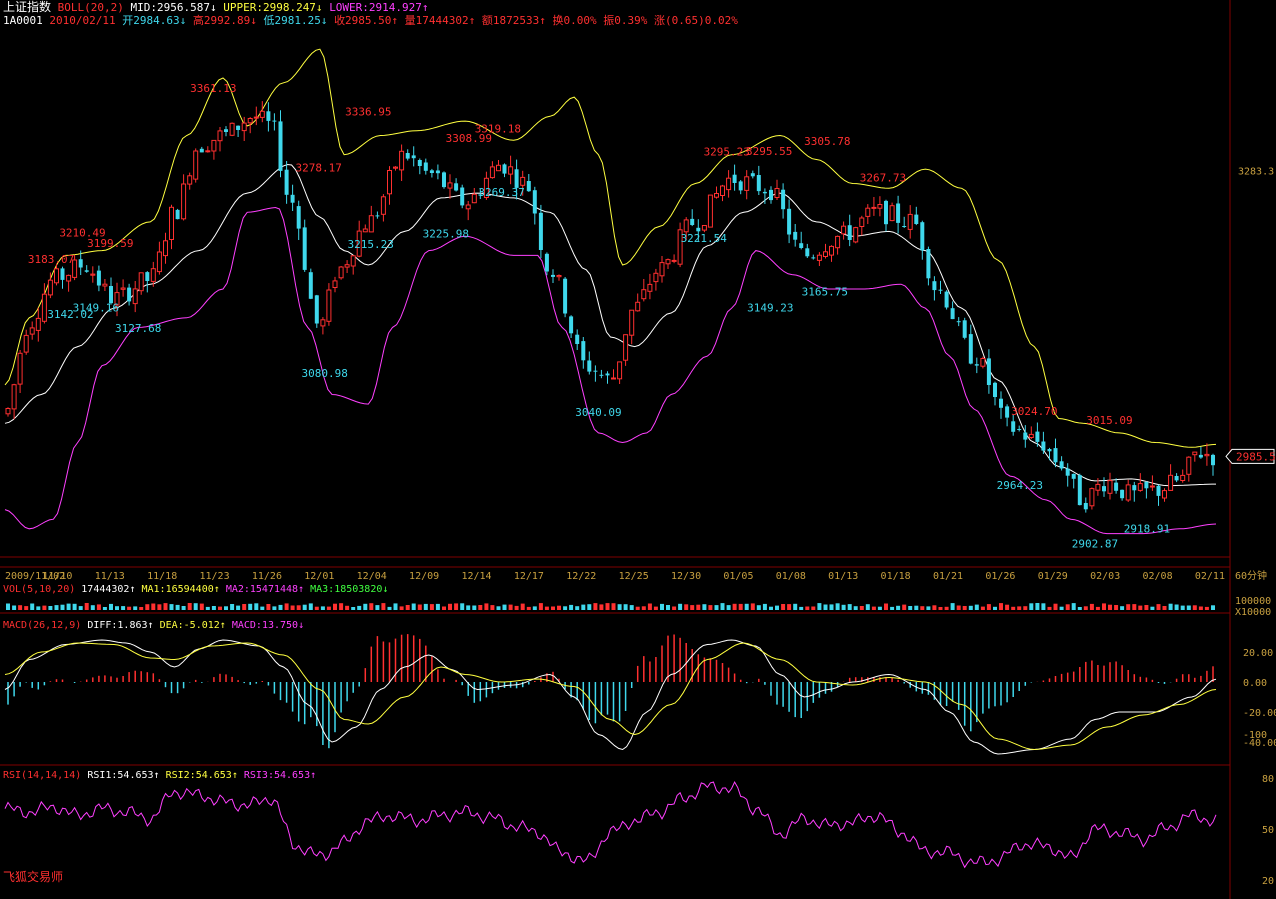 The width and height of the screenshot is (1276, 899). I want to click on low-price-label: 3221.54, so click(704, 238).